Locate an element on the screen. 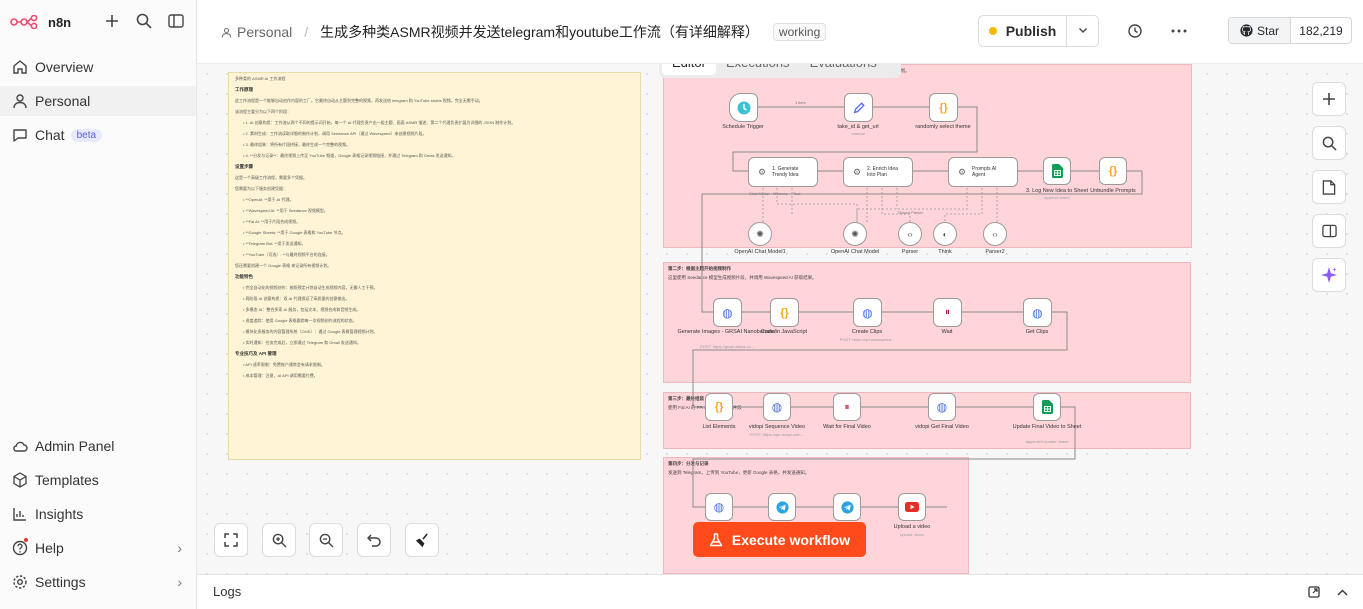 The height and width of the screenshot is (609, 1363). clock-icon is located at coordinates (743, 107).